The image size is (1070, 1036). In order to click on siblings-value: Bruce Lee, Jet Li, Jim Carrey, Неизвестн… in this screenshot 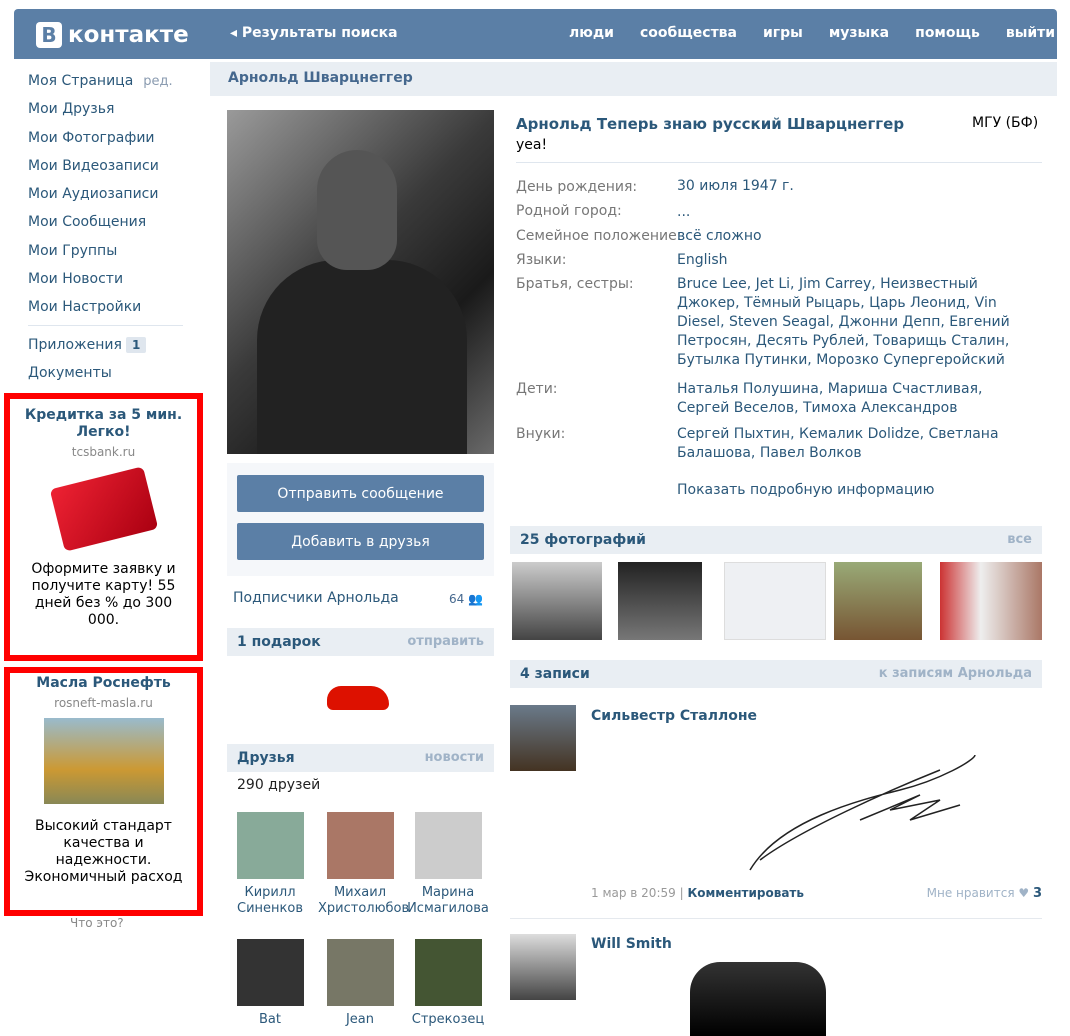, I will do `click(857, 322)`.